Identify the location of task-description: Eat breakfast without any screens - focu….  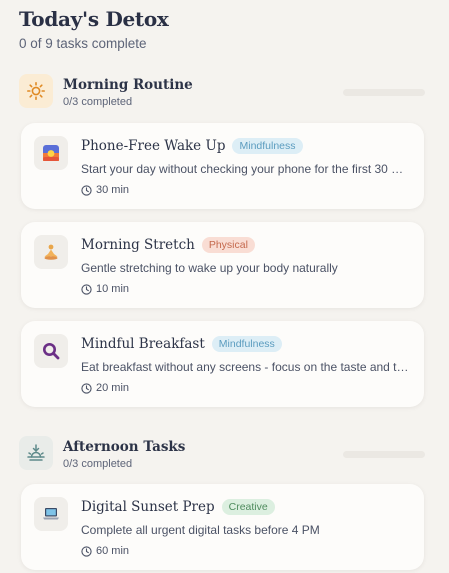
(247, 367).